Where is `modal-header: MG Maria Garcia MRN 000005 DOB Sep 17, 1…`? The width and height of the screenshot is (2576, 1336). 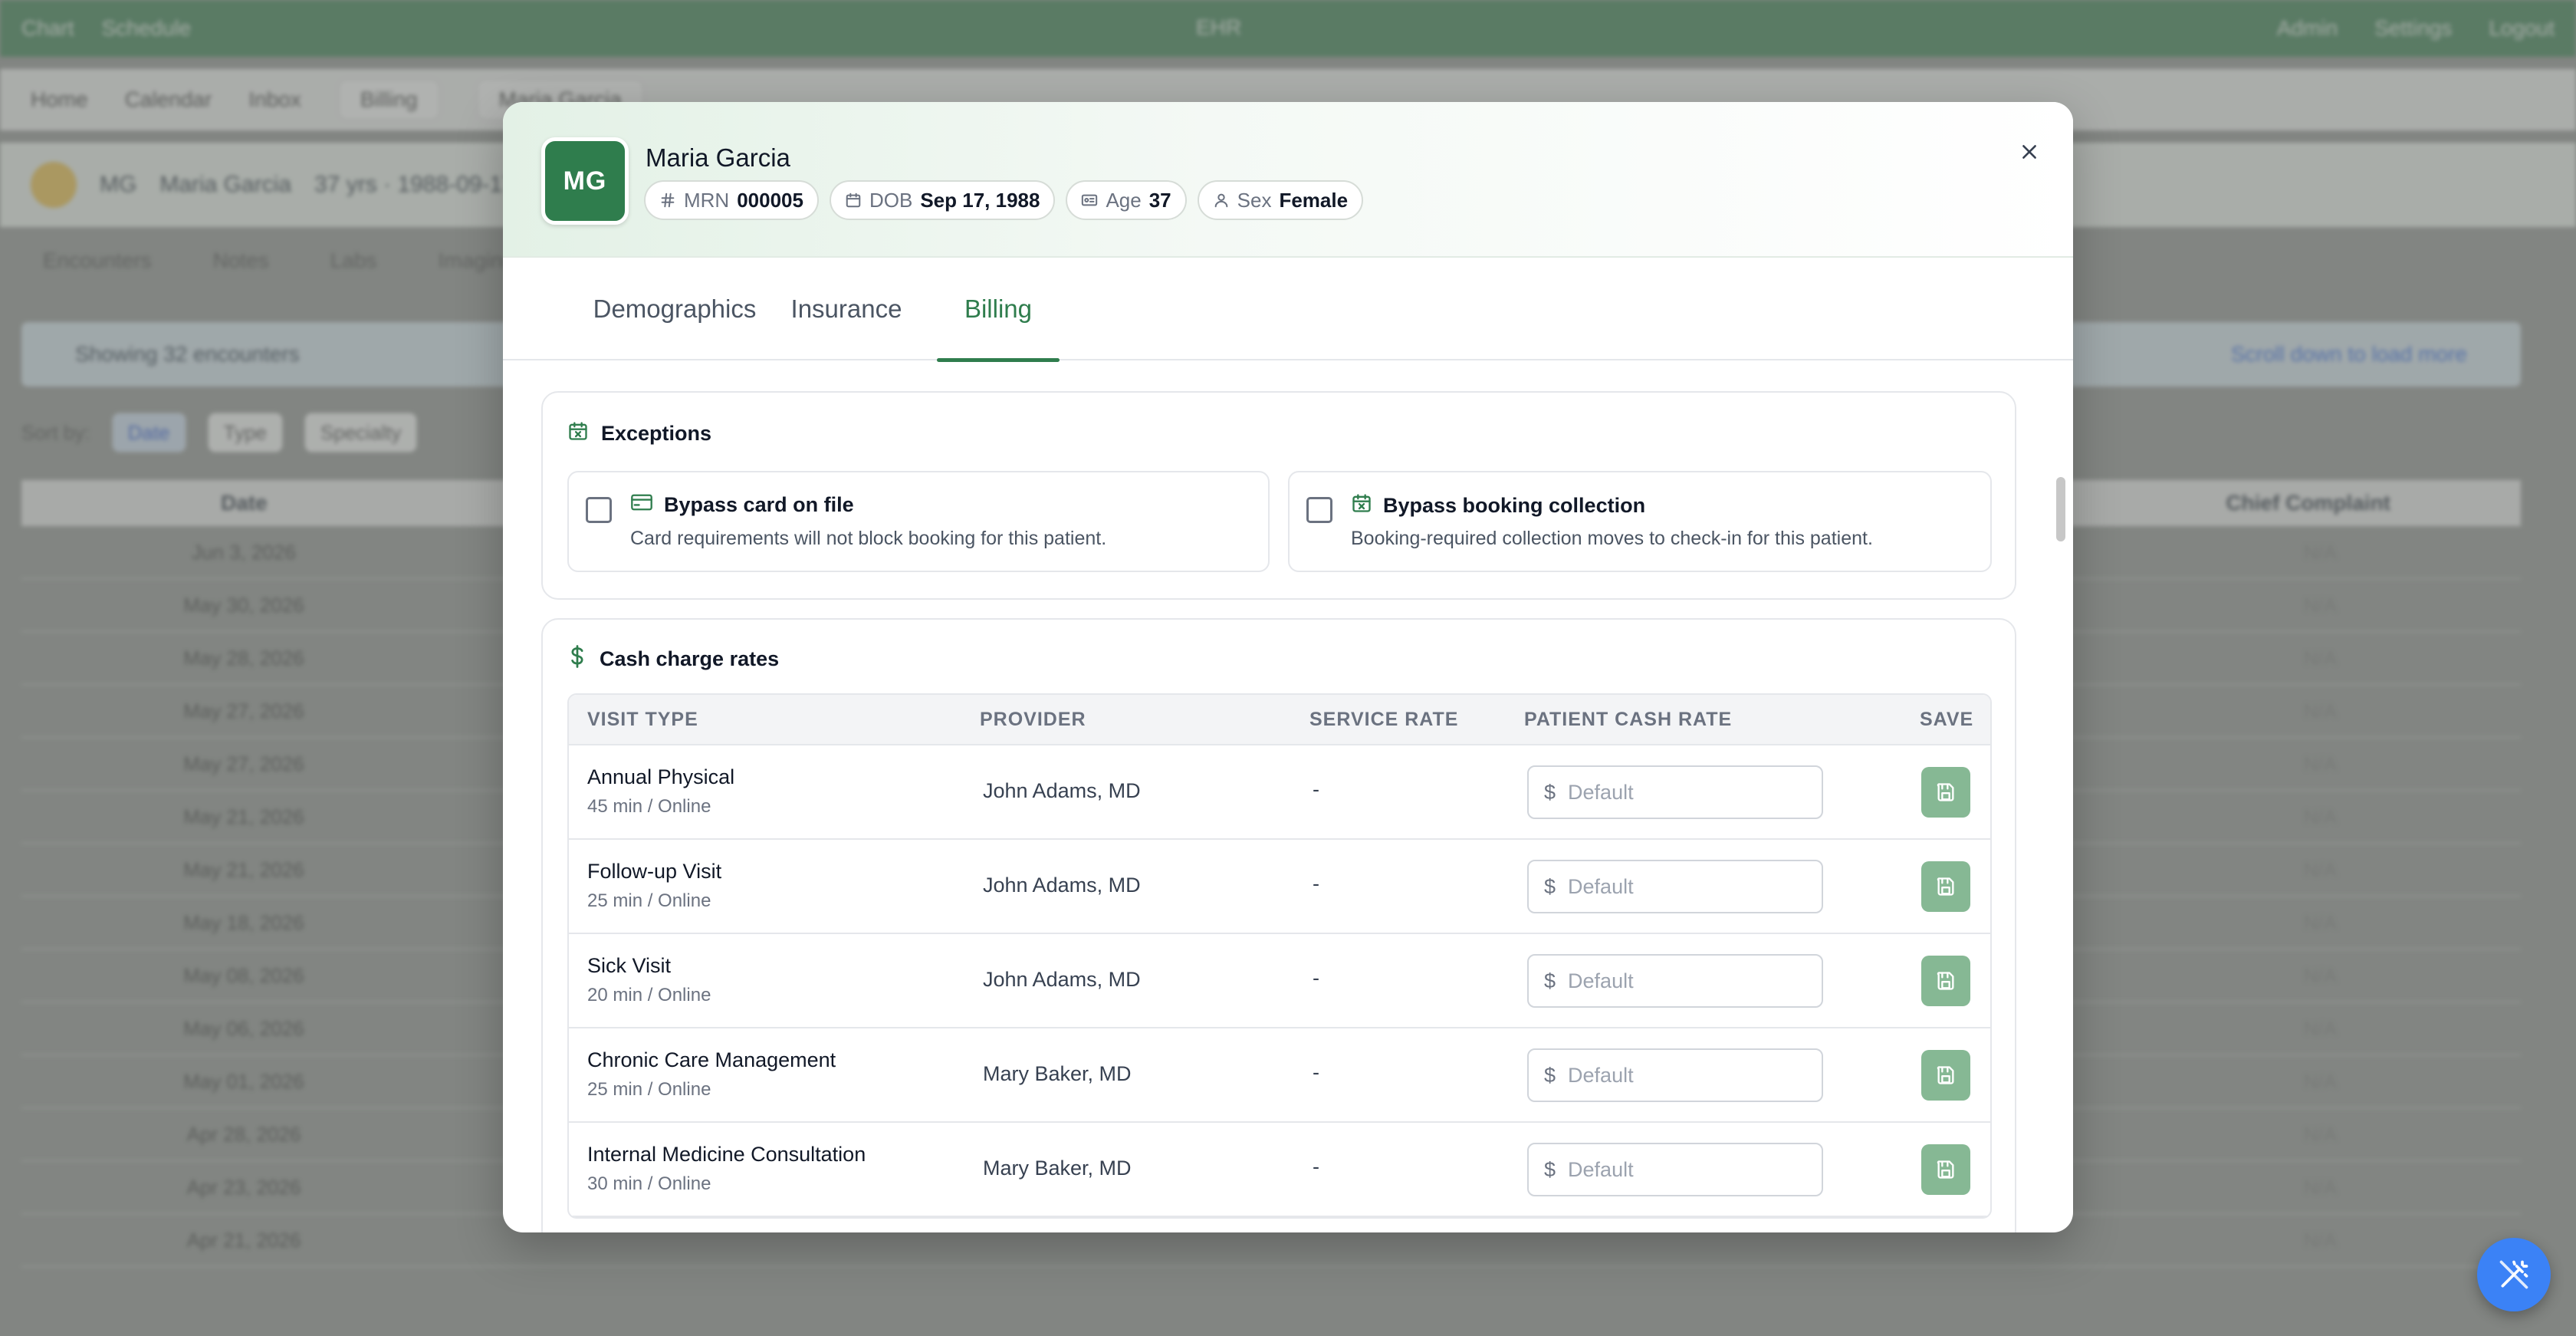
modal-header: MG Maria Garcia MRN 000005 DOB Sep 17, 1… is located at coordinates (1288, 180).